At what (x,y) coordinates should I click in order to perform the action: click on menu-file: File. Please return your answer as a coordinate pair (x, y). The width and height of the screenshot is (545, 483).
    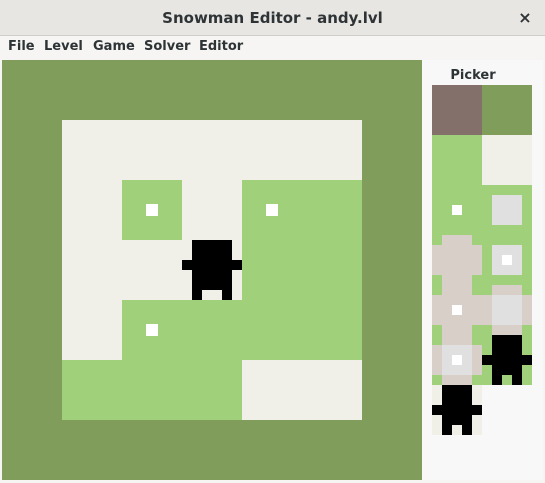
    Looking at the image, I should click on (21, 47).